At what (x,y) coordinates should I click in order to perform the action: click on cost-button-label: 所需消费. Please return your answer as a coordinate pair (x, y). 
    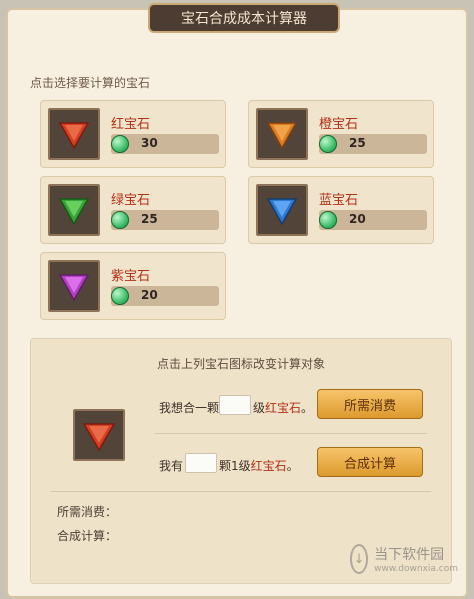
    Looking at the image, I should click on (369, 406).